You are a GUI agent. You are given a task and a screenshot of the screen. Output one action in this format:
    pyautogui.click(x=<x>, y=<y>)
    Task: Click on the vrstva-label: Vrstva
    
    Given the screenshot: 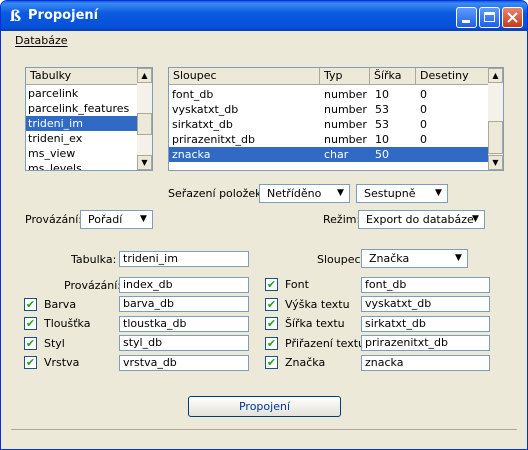 What is the action you would take?
    pyautogui.click(x=62, y=362)
    